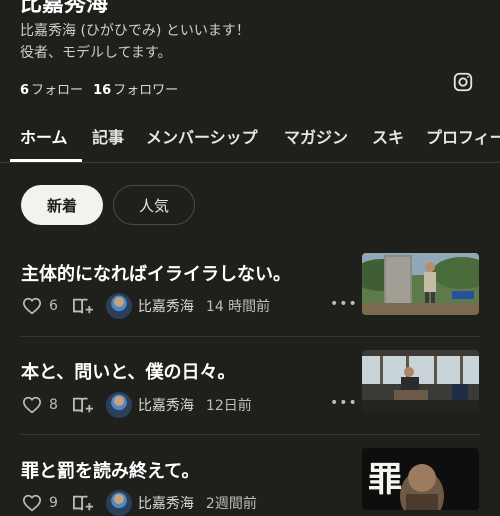 The width and height of the screenshot is (500, 516). Describe the element at coordinates (423, 480) in the screenshot. I see `thumbnail-text: 罪 罰` at that location.